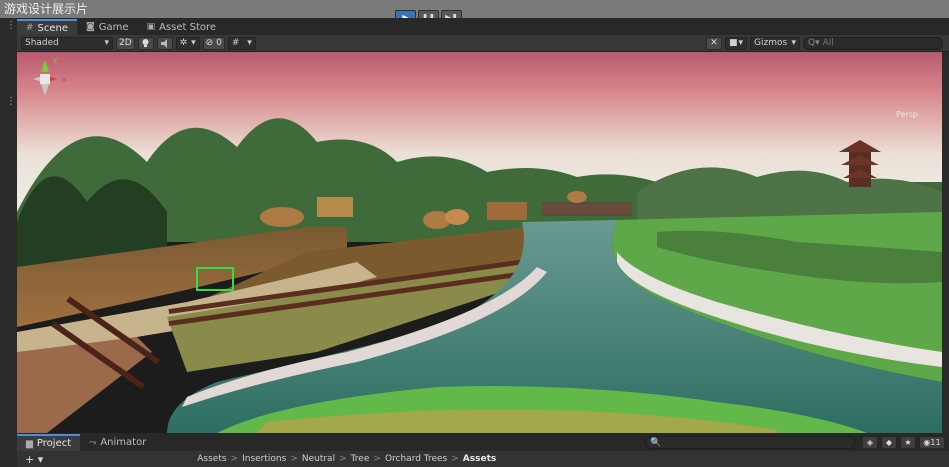  Describe the element at coordinates (42, 43) in the screenshot. I see `draw-mode-value: Shaded` at that location.